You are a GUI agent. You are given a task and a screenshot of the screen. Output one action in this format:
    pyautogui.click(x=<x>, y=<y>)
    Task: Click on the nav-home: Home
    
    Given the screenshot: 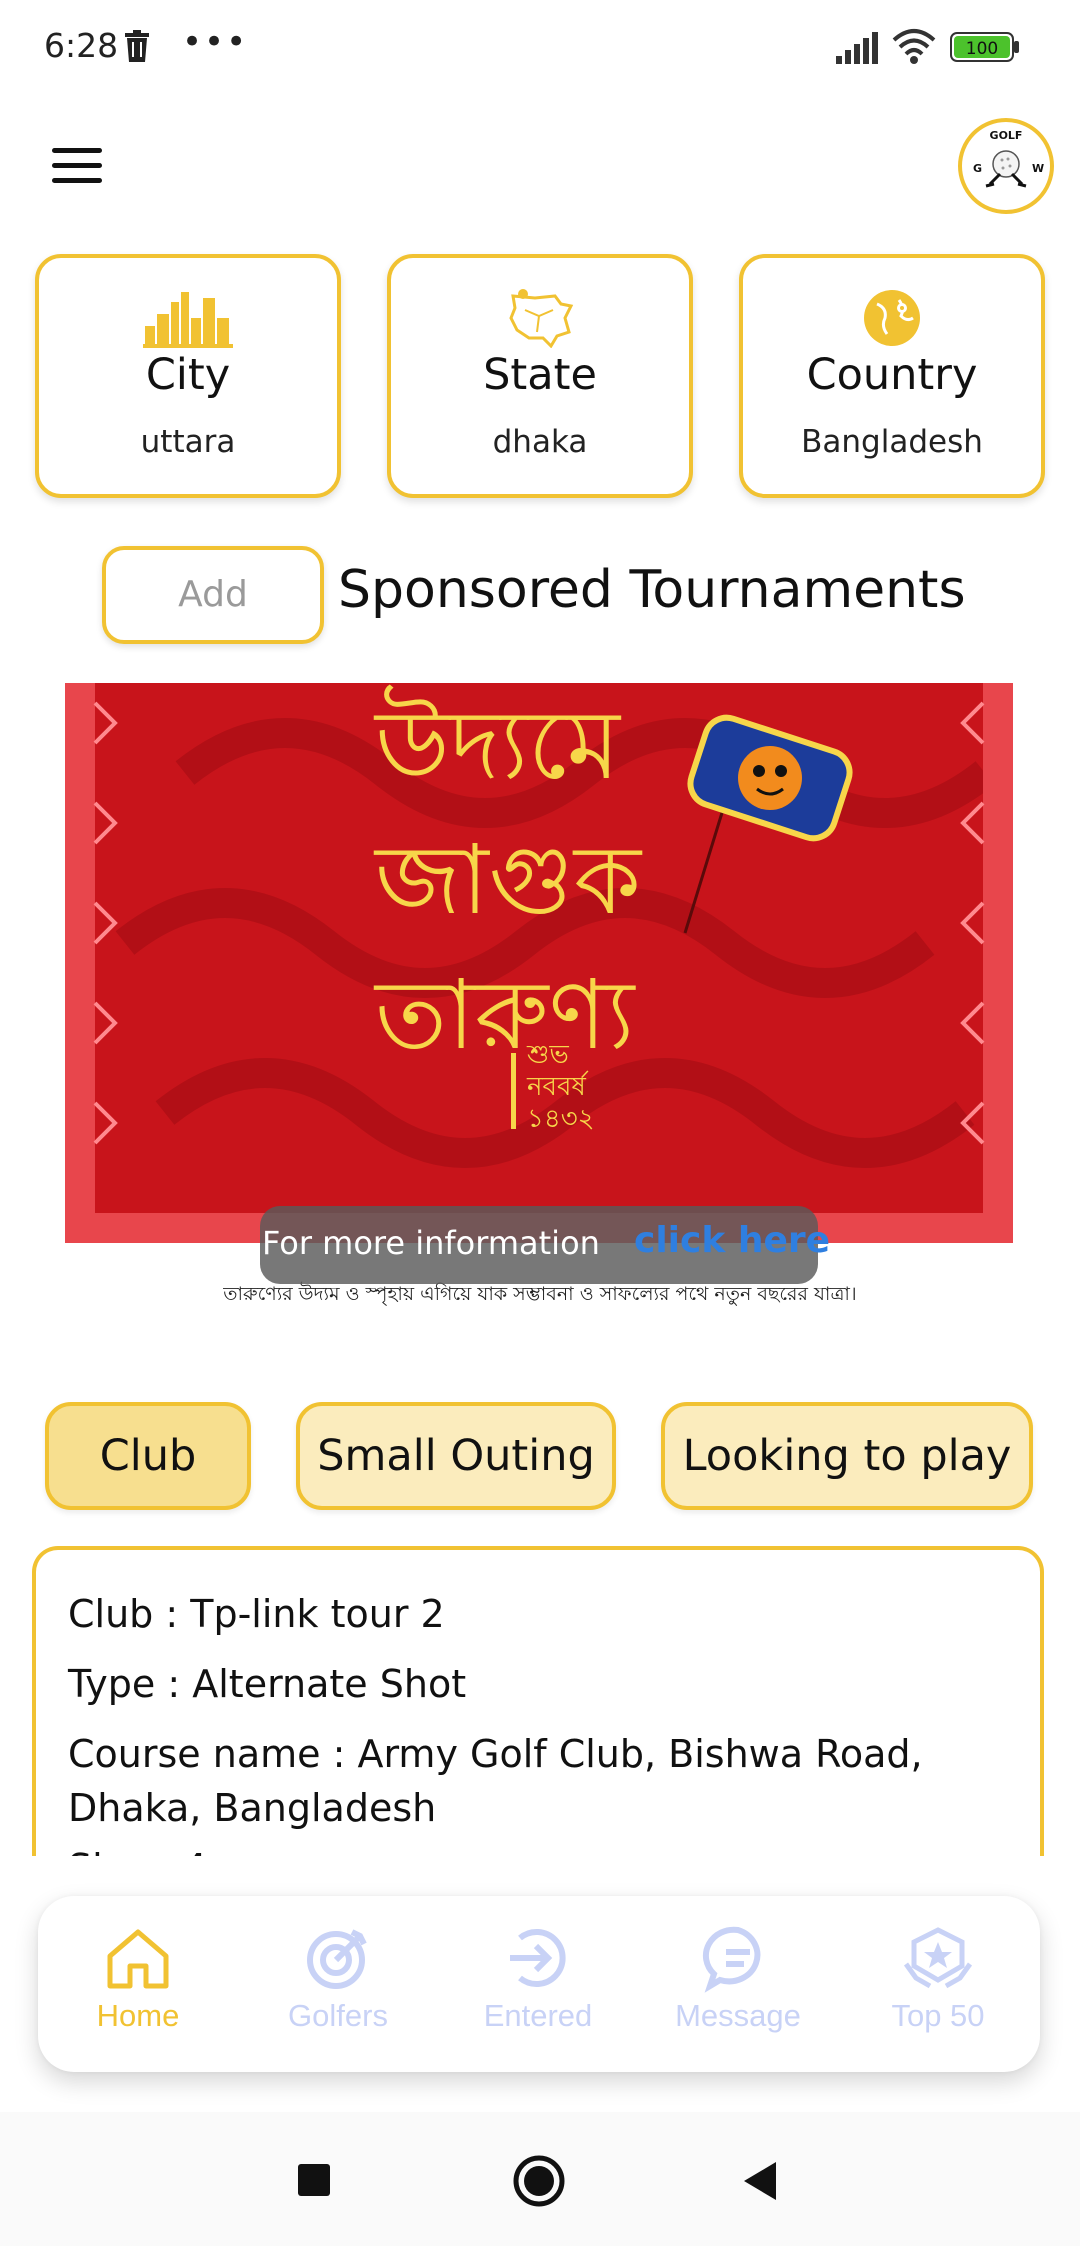 What is the action you would take?
    pyautogui.click(x=138, y=1987)
    